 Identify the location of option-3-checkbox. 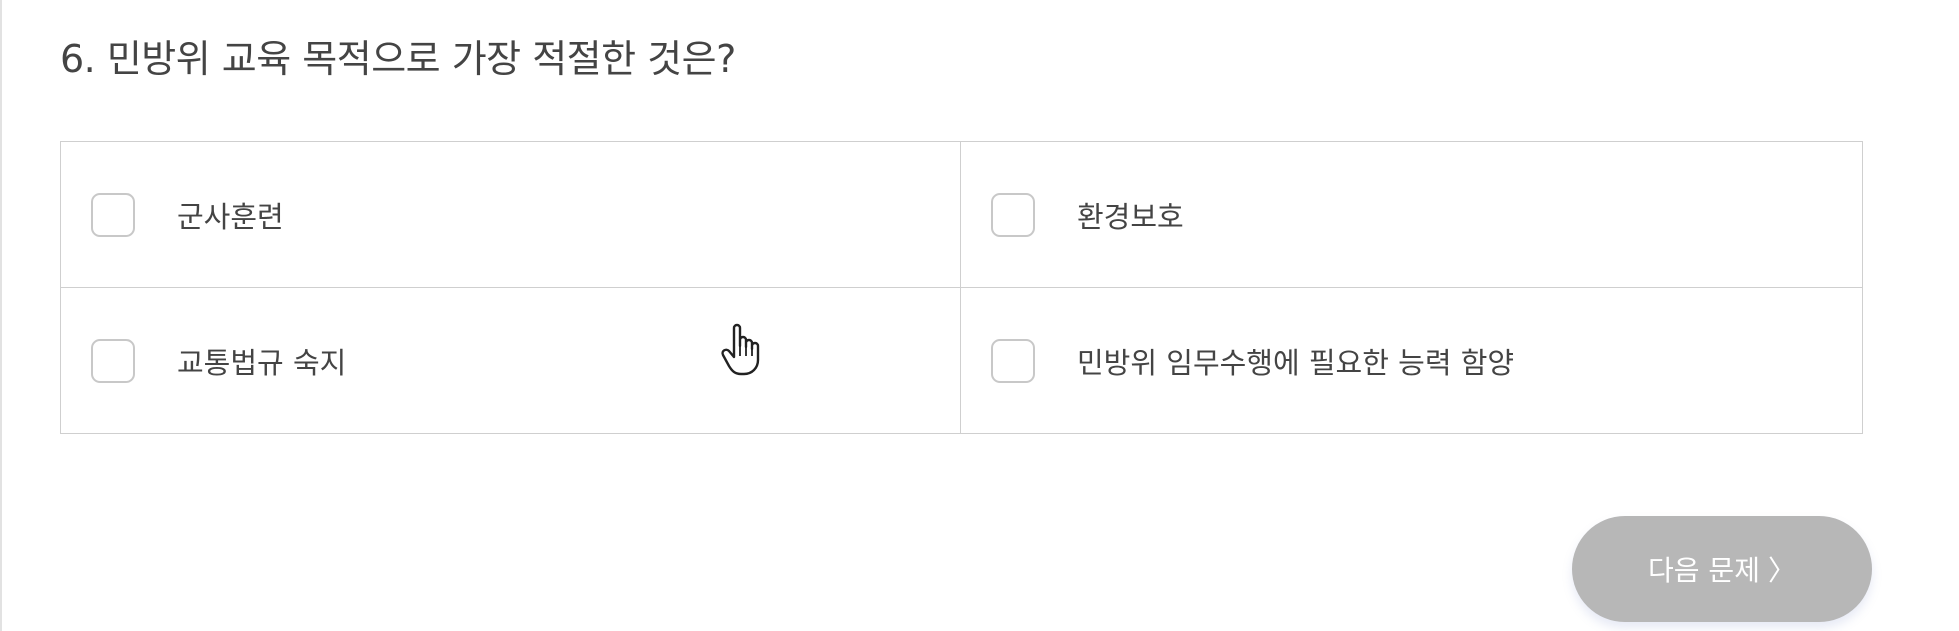
(113, 360).